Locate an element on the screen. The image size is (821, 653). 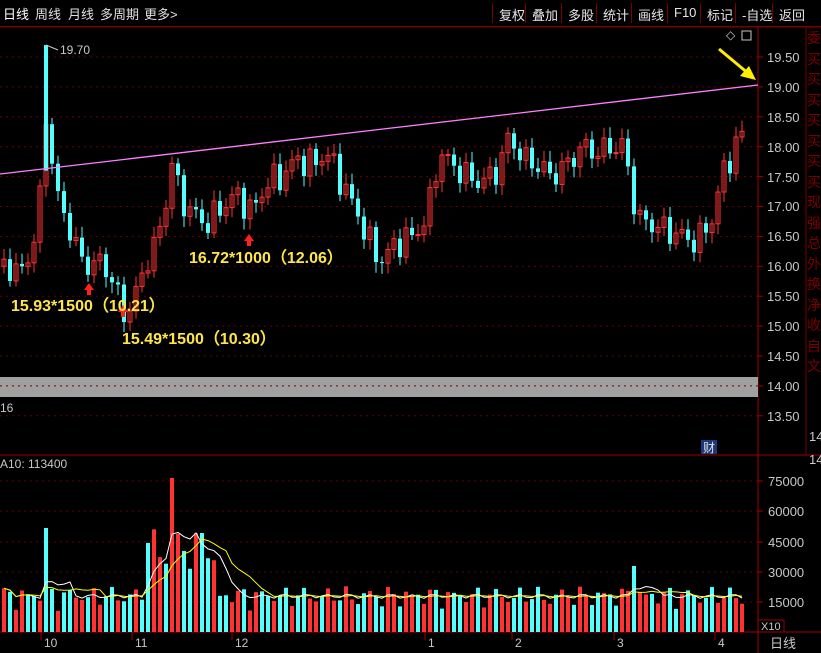
panel-left-label: 16 is located at coordinates (7, 408).